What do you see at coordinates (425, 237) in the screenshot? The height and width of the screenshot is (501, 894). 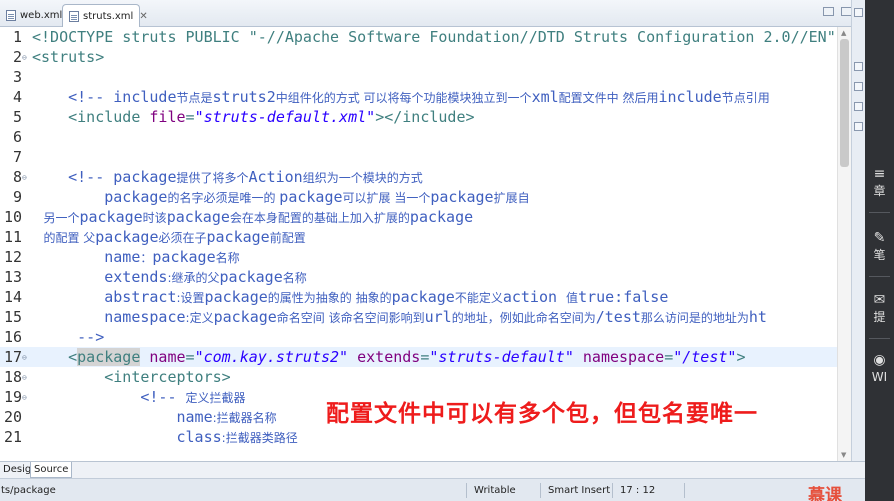 I see `code-line: 11 的配置 父package必须在子package前配置` at bounding box center [425, 237].